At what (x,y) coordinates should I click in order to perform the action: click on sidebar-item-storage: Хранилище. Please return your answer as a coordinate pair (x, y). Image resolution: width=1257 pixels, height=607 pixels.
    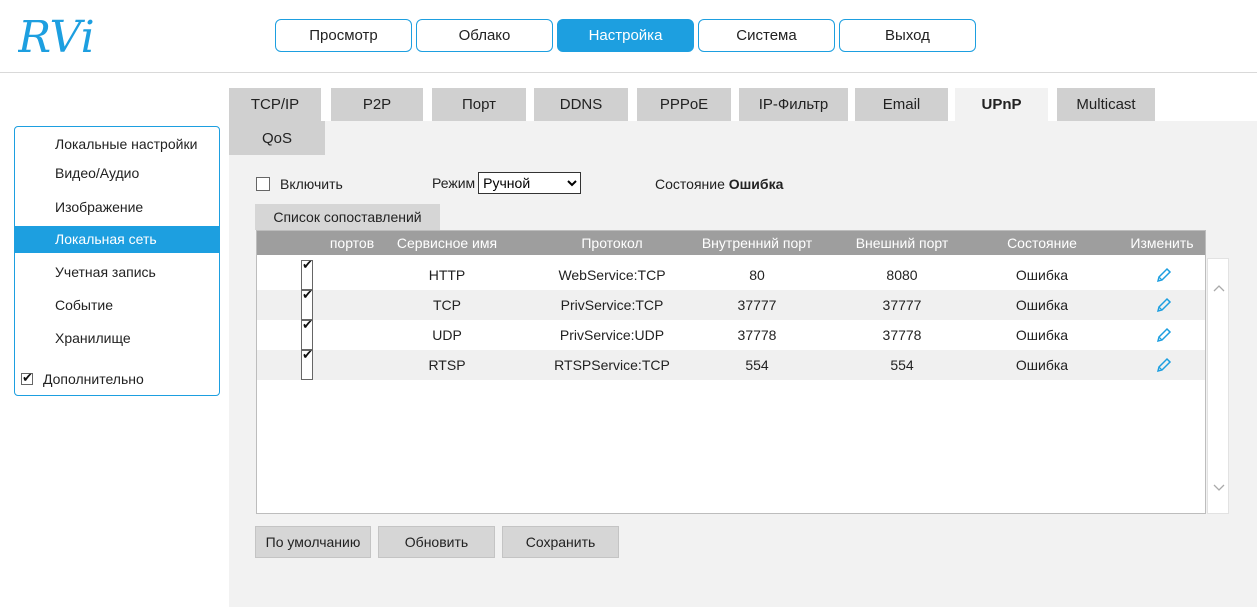
    Looking at the image, I should click on (117, 338).